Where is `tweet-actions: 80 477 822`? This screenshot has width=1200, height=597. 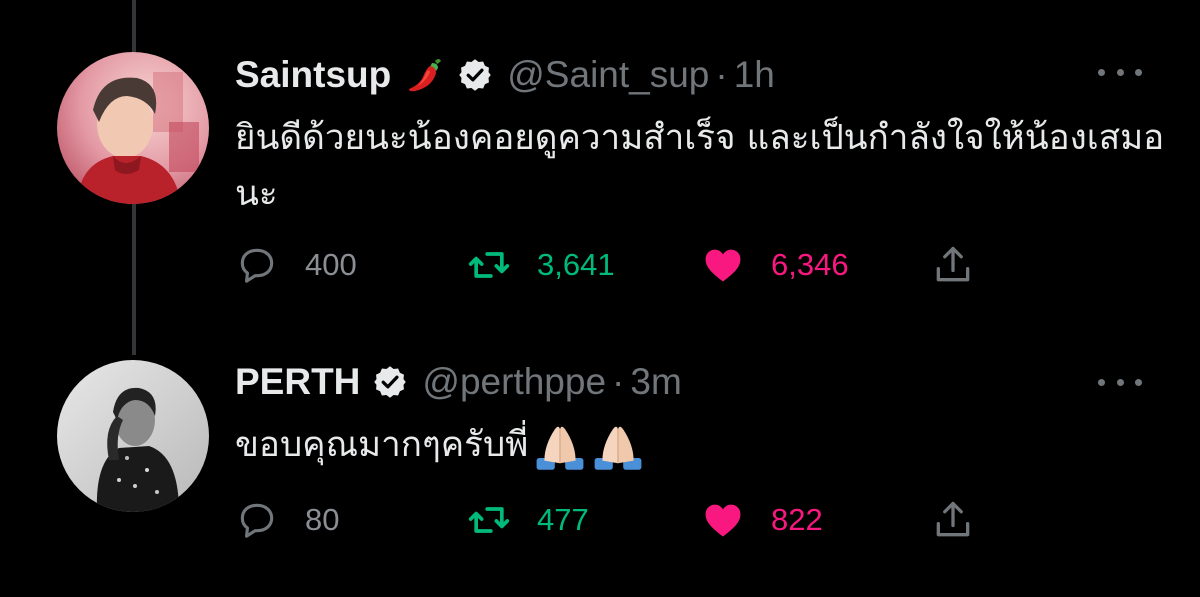
tweet-actions: 80 477 822 is located at coordinates (615, 520).